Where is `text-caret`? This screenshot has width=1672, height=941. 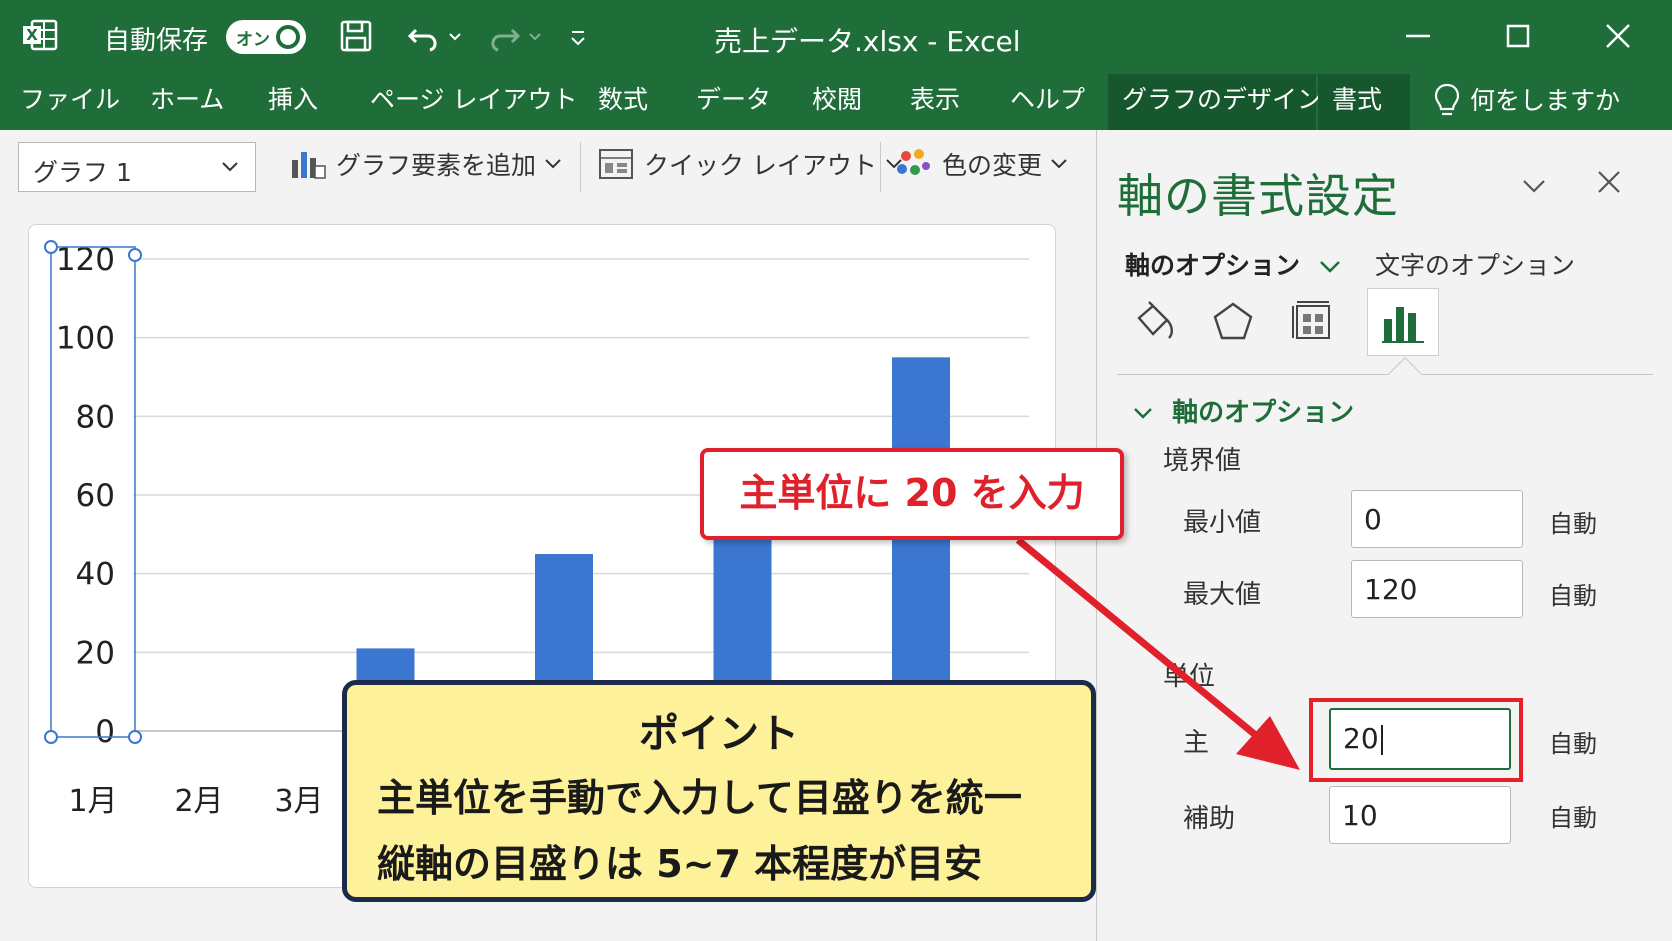
text-caret is located at coordinates (1381, 740).